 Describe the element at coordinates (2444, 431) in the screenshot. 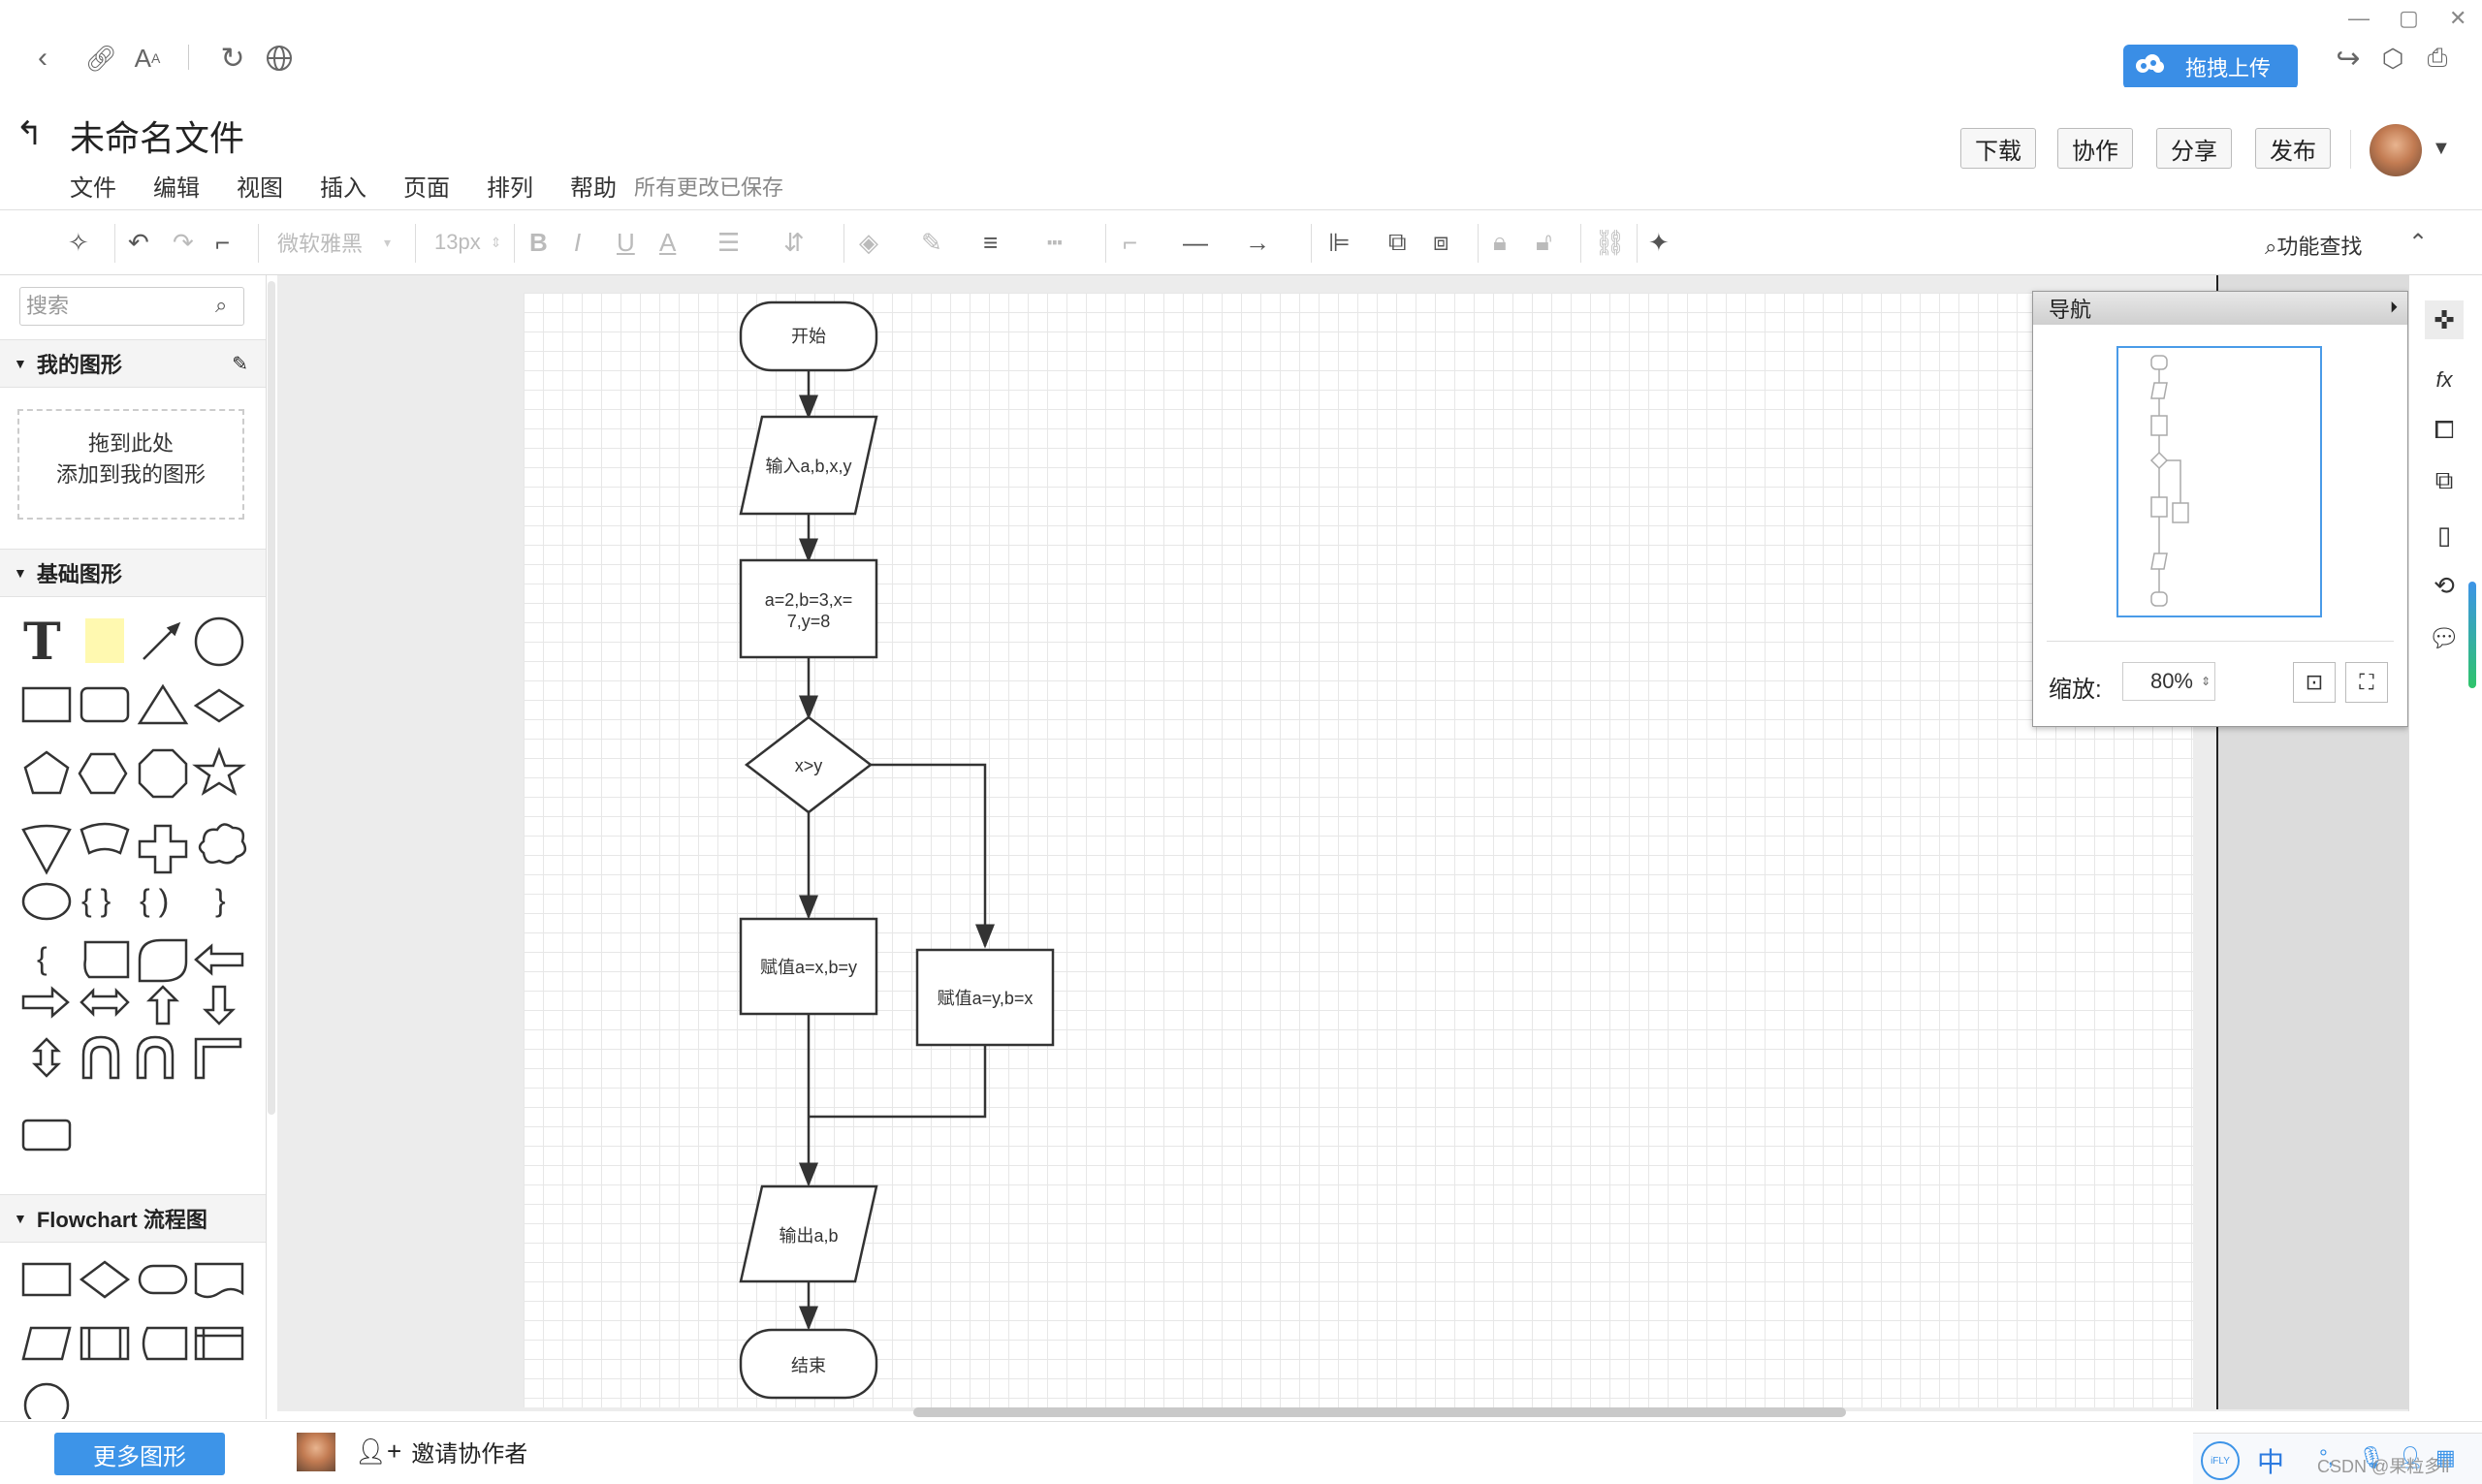

I see `page-setup-icon: ⧠` at that location.